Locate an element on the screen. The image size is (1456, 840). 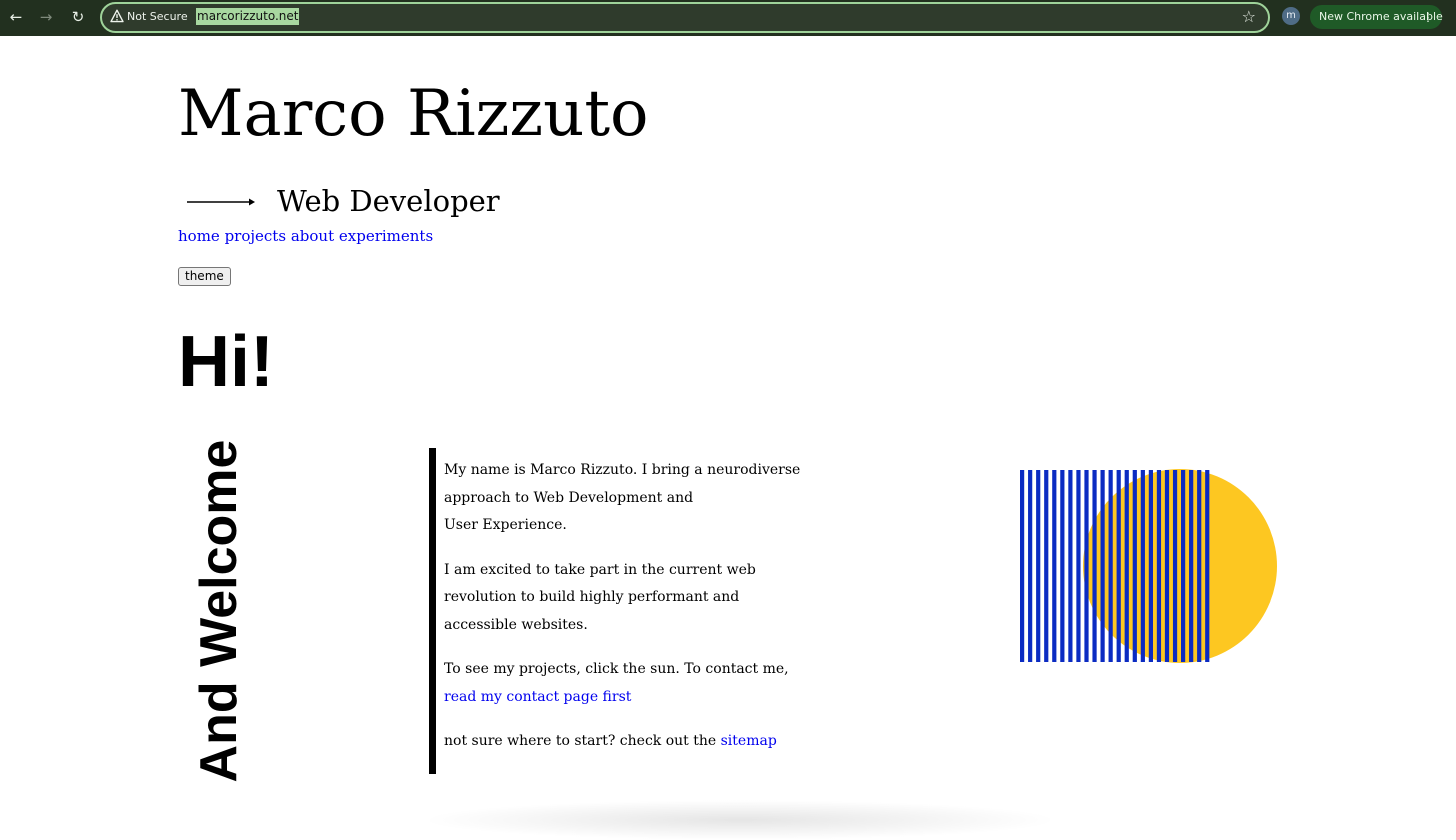
warning-icon is located at coordinates (117, 16).